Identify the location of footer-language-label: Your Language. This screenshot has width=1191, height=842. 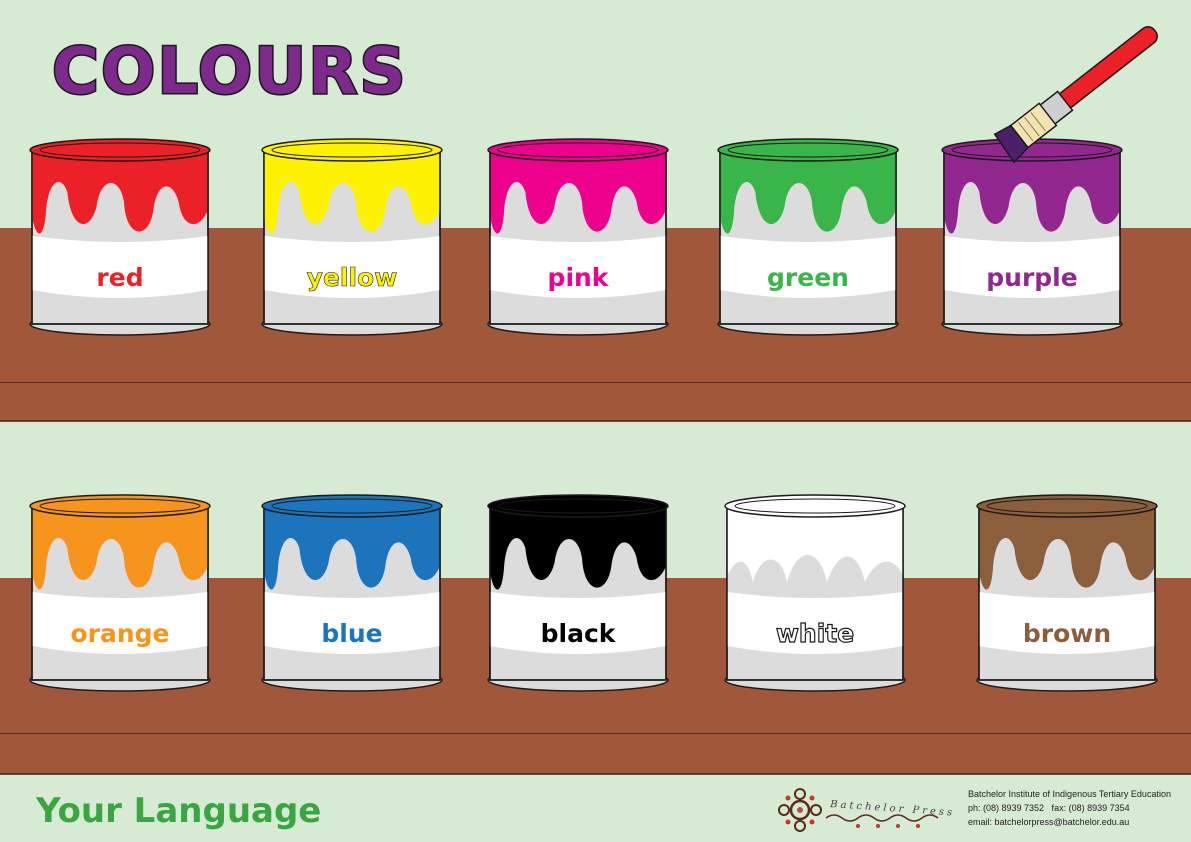
(178, 811).